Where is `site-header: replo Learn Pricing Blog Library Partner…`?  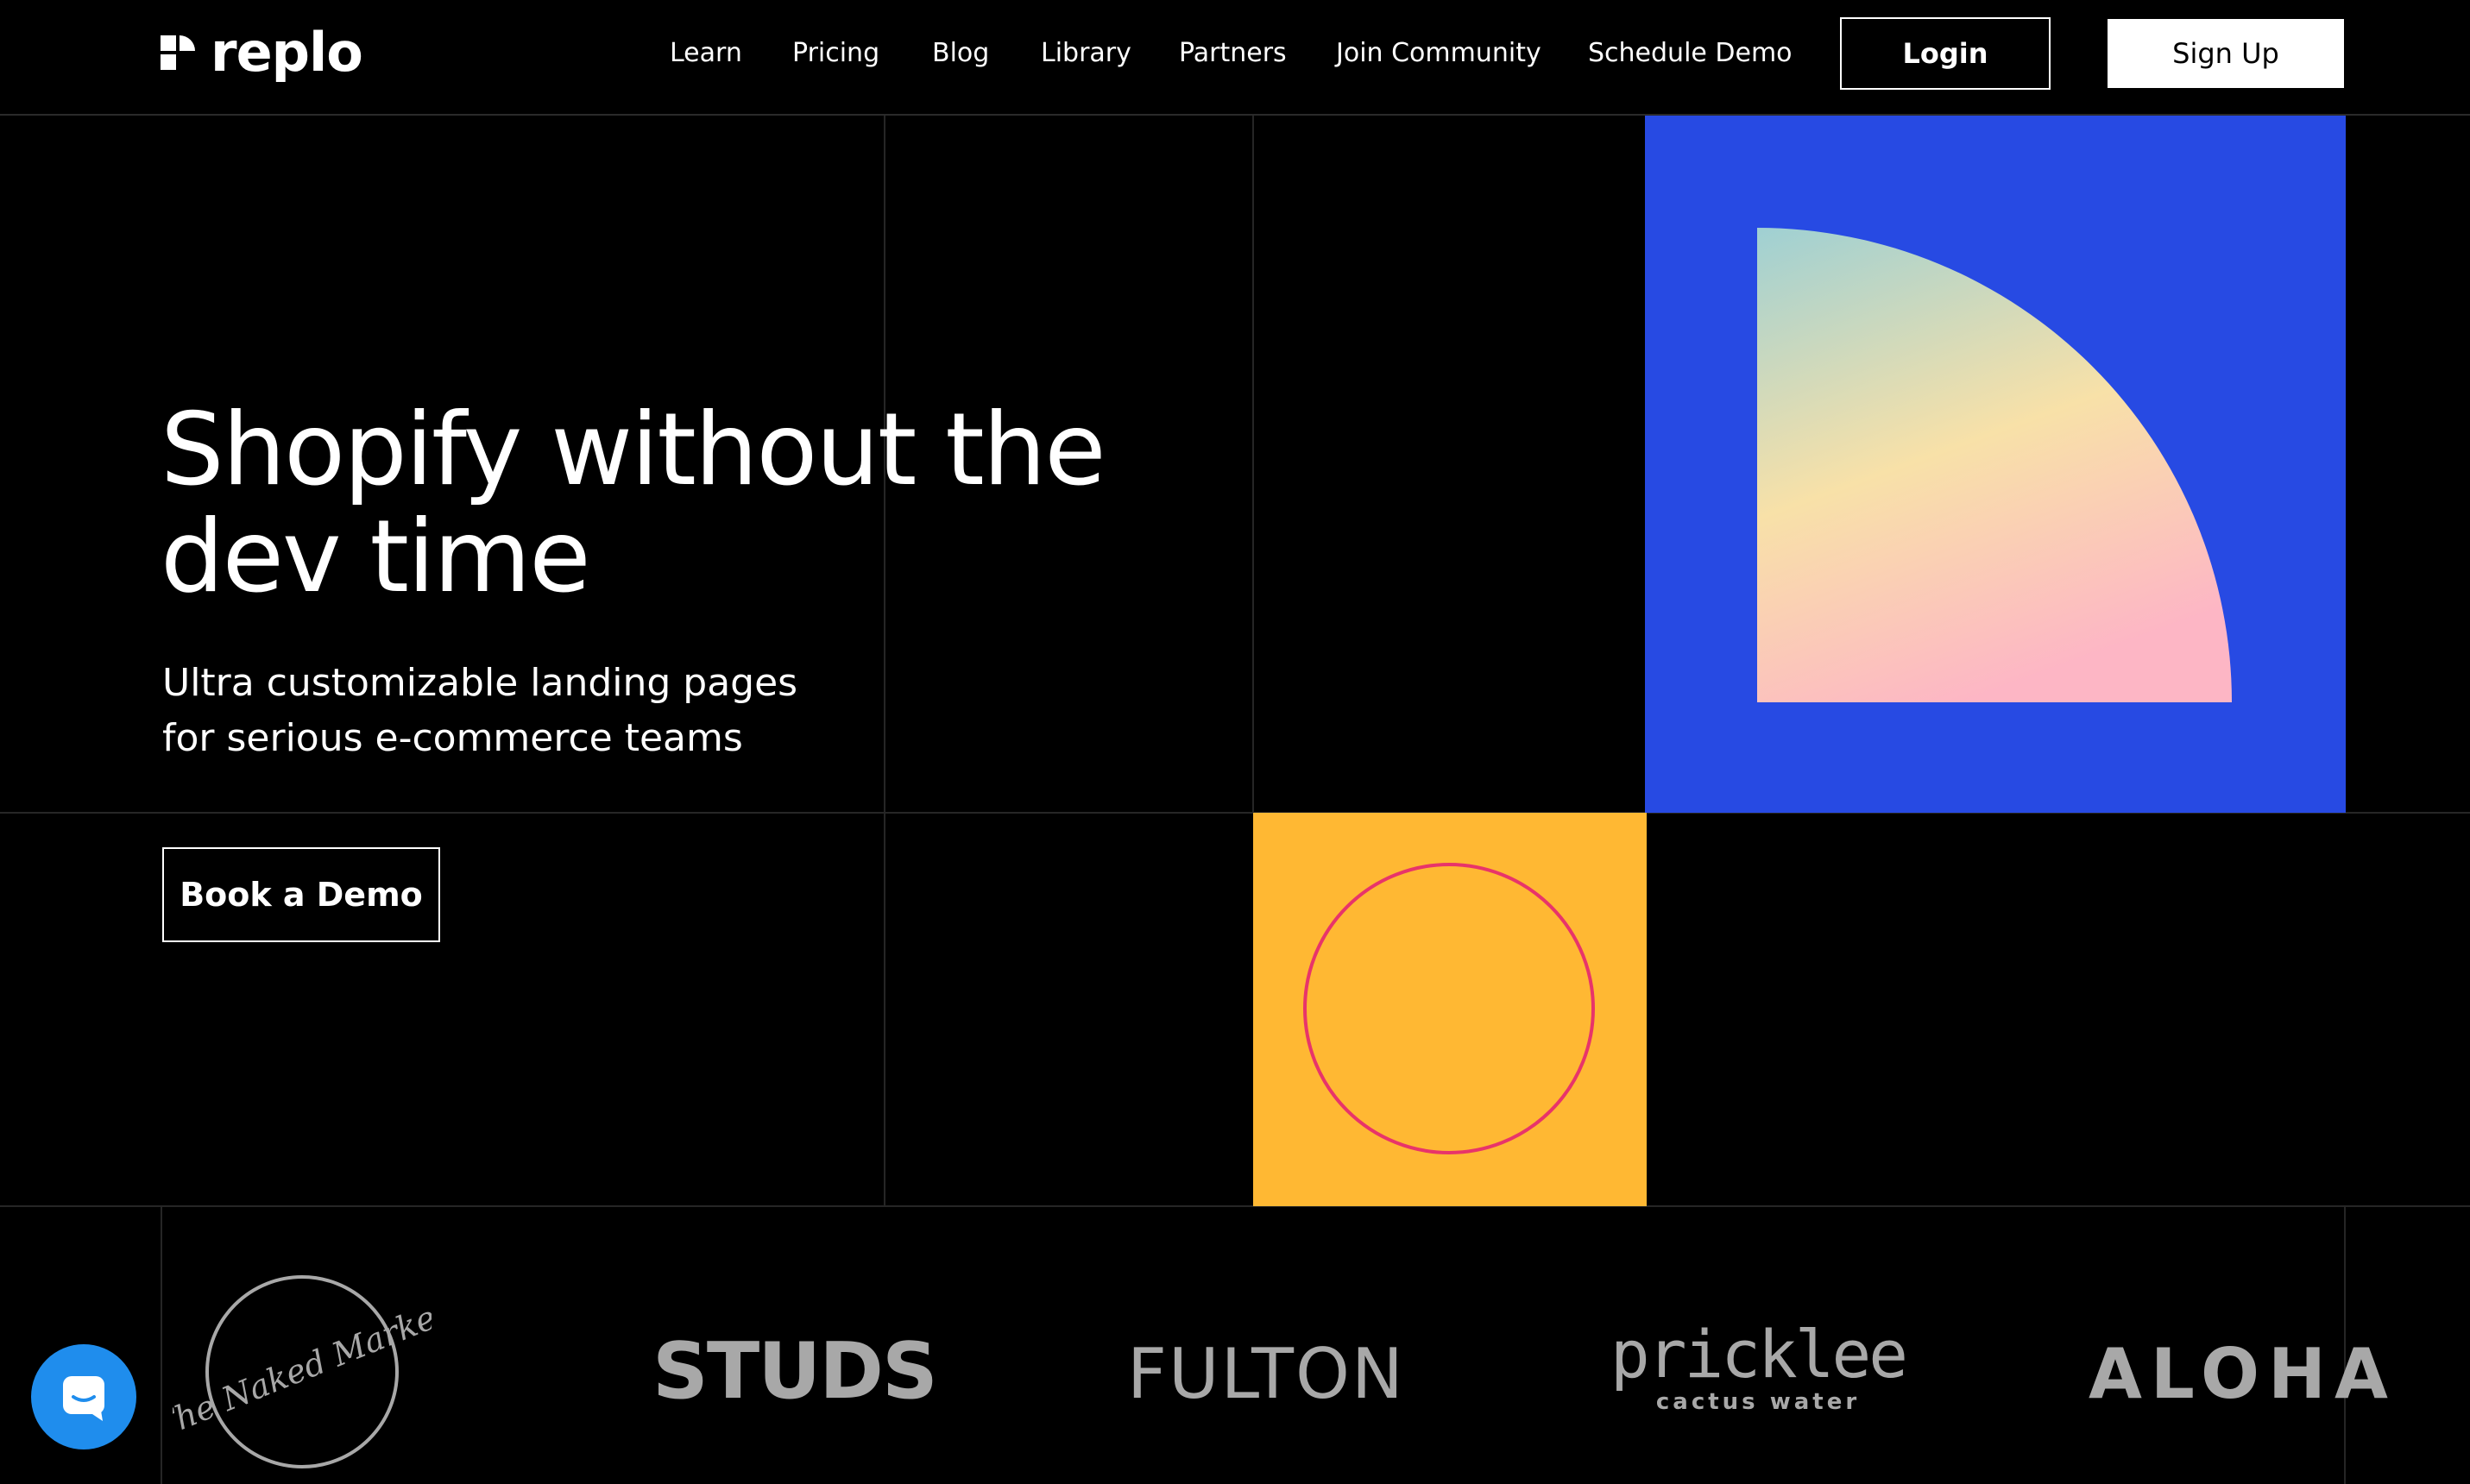 site-header: replo Learn Pricing Blog Library Partner… is located at coordinates (1235, 58).